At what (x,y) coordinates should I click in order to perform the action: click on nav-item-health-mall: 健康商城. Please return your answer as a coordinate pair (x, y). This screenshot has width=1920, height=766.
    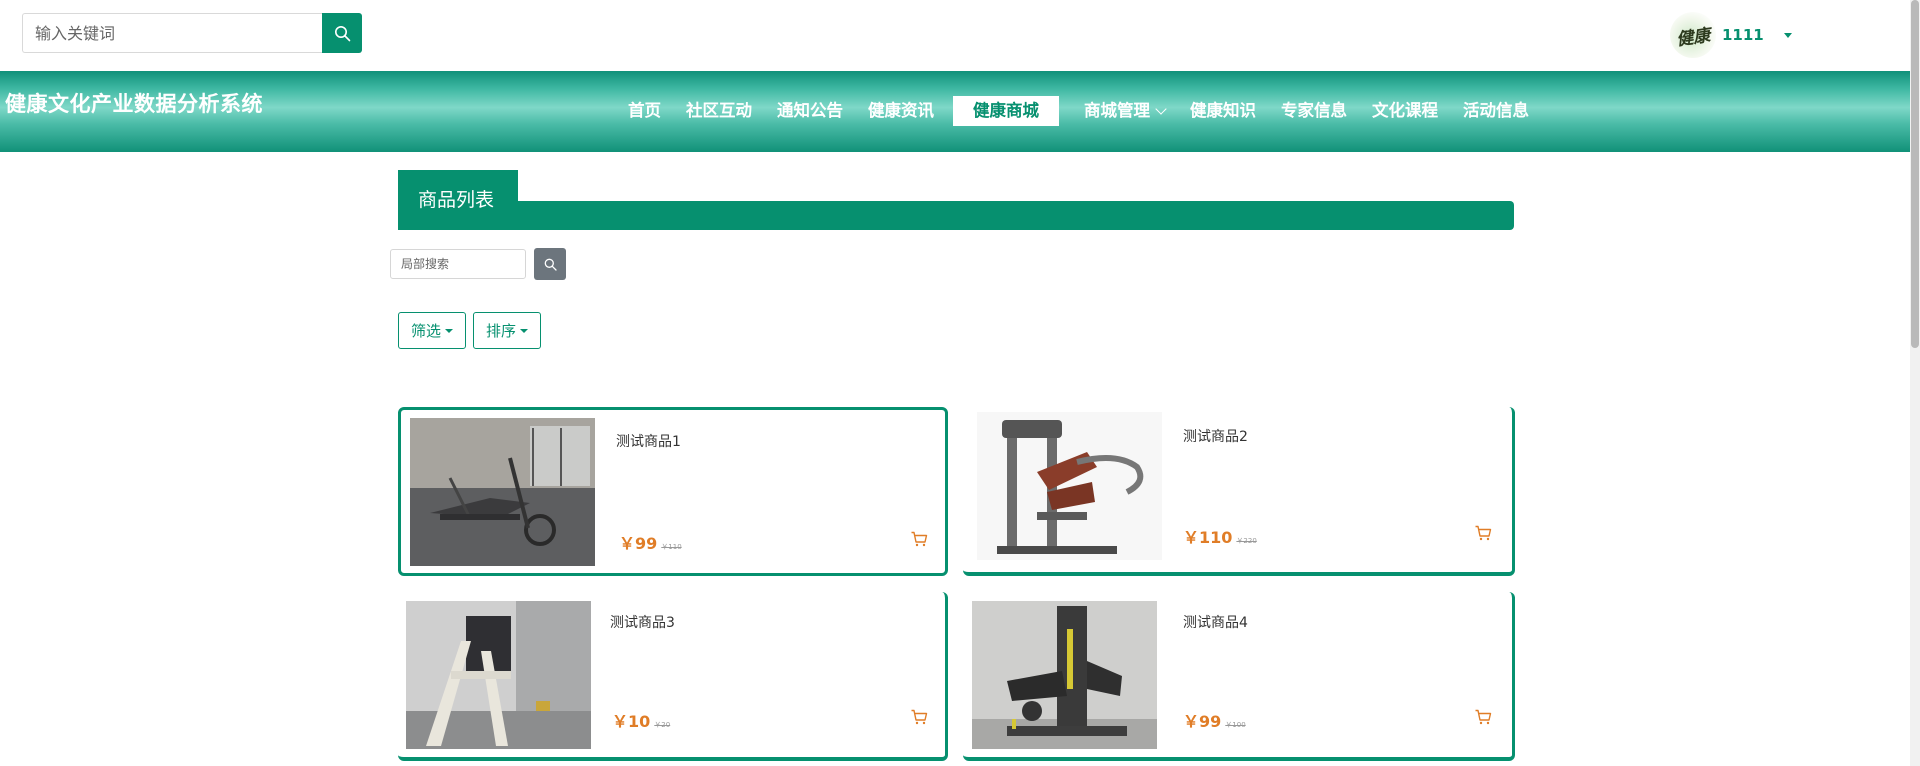
    Looking at the image, I should click on (1006, 111).